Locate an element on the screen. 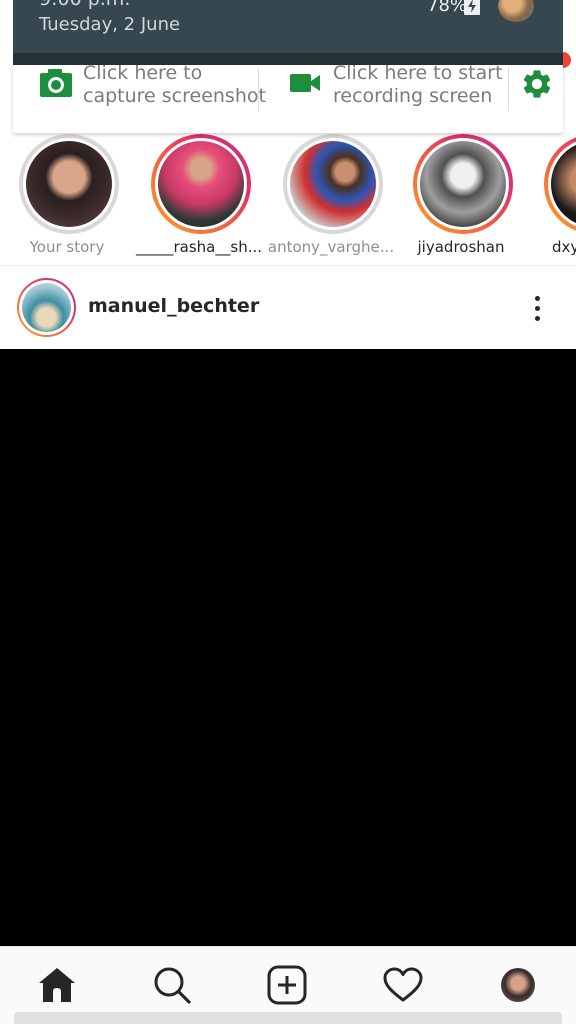  story-name: jiyadroshan is located at coordinates (461, 247).